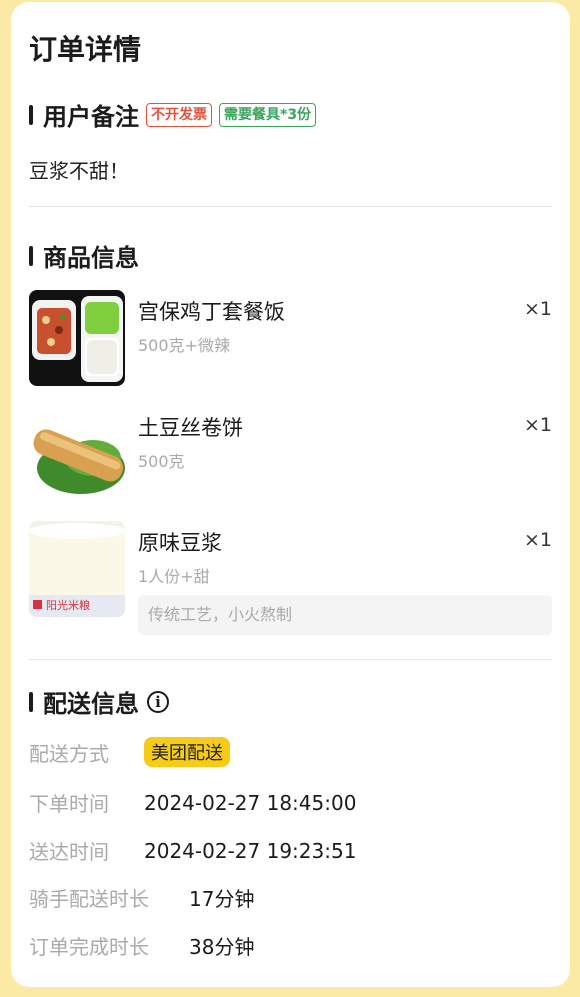  Describe the element at coordinates (184, 345) in the screenshot. I see `goods-item-spec: 500克+微辣` at that location.